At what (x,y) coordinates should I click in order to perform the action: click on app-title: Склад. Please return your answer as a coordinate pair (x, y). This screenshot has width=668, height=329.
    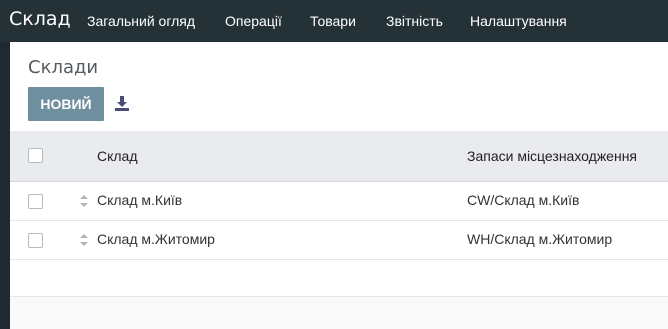
    Looking at the image, I should click on (40, 19).